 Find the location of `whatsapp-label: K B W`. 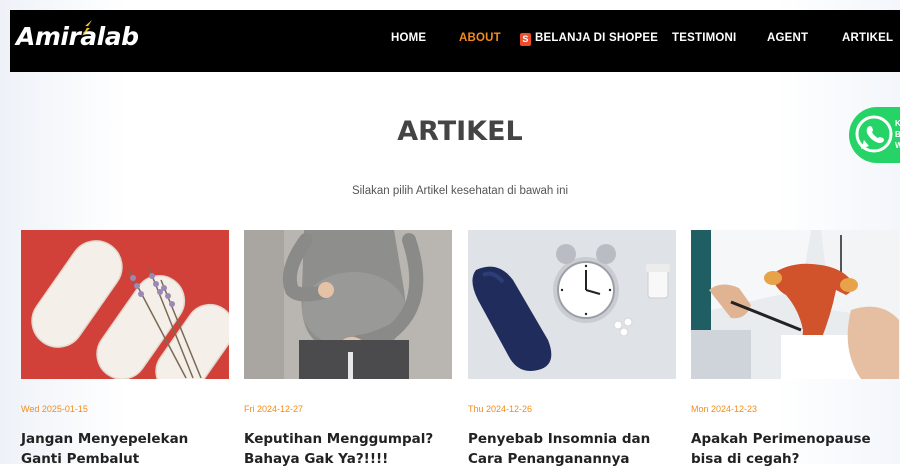

whatsapp-label: K B W is located at coordinates (897, 134).